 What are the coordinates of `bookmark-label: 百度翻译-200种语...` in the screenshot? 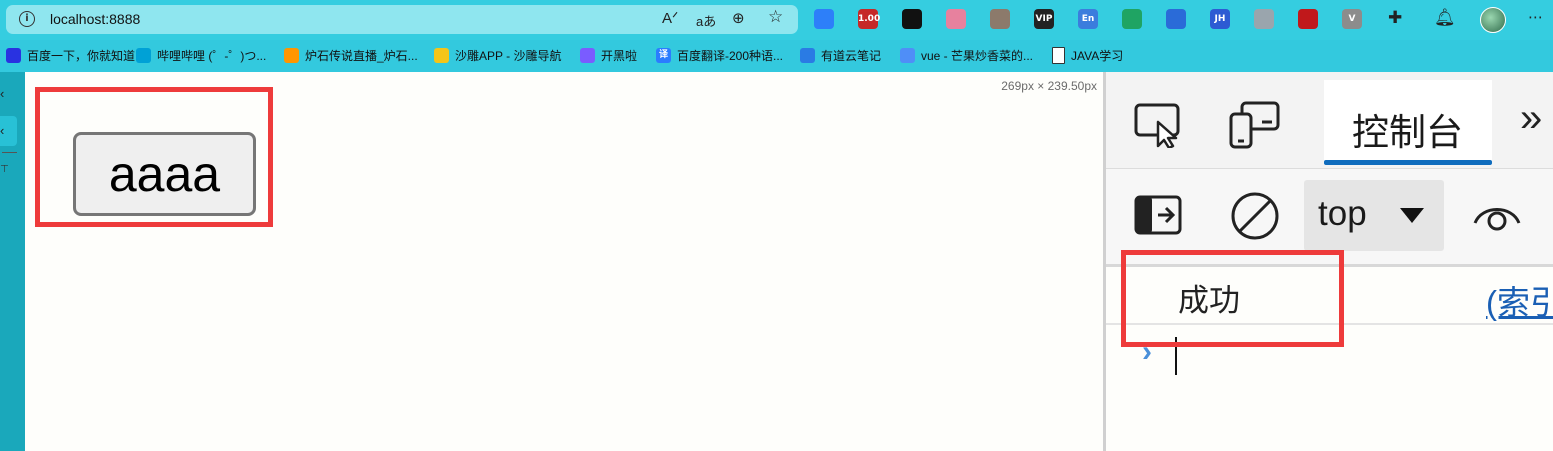 It's located at (730, 55).